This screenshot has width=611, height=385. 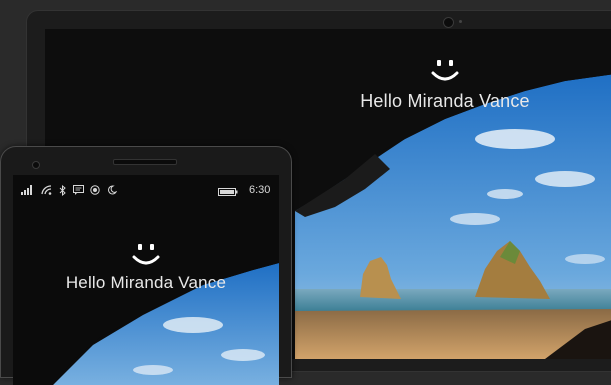 I want to click on signal-bars-icon, so click(x=26, y=190).